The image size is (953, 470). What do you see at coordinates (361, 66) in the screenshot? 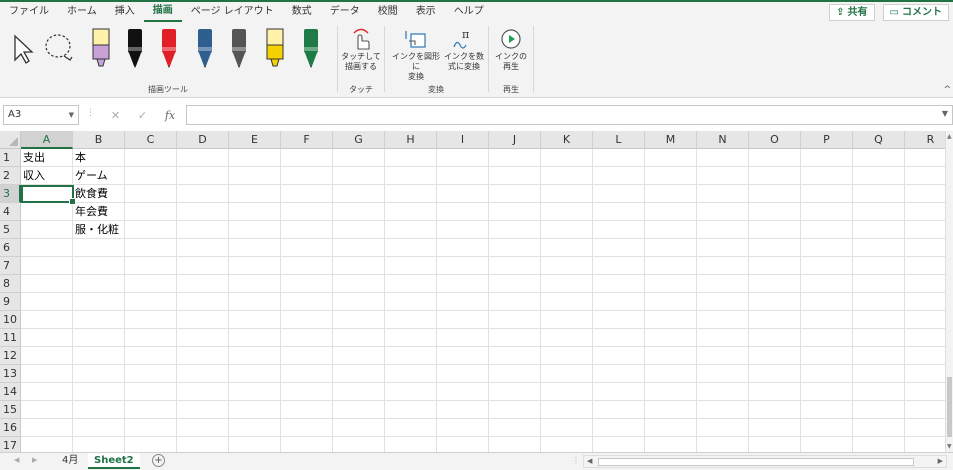
I see `touch-draw-label-2: 描画する` at bounding box center [361, 66].